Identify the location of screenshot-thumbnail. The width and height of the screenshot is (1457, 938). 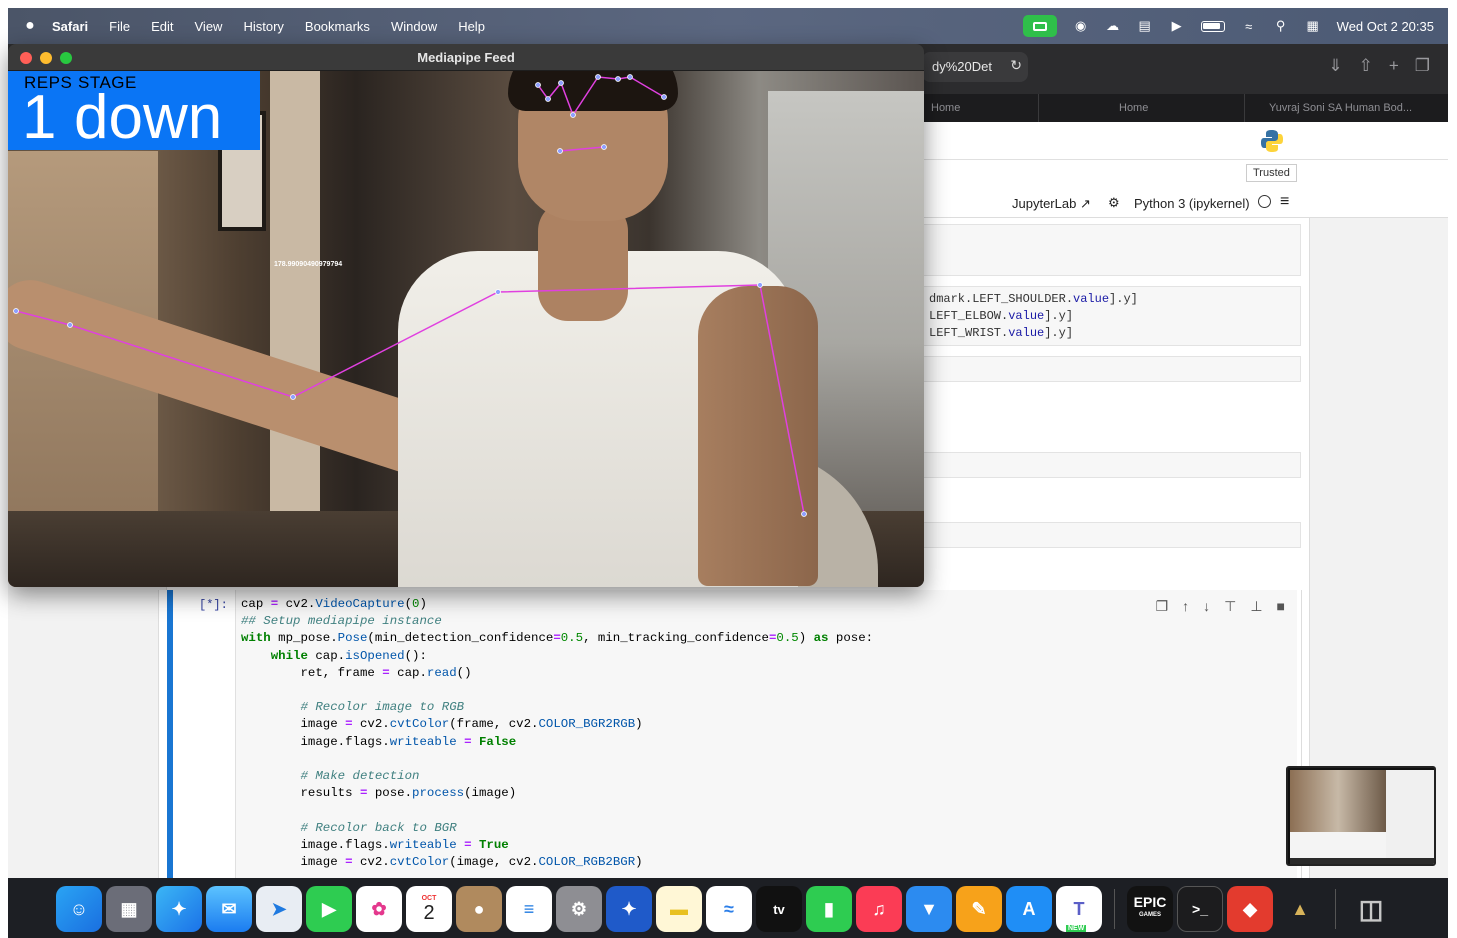
(1361, 816).